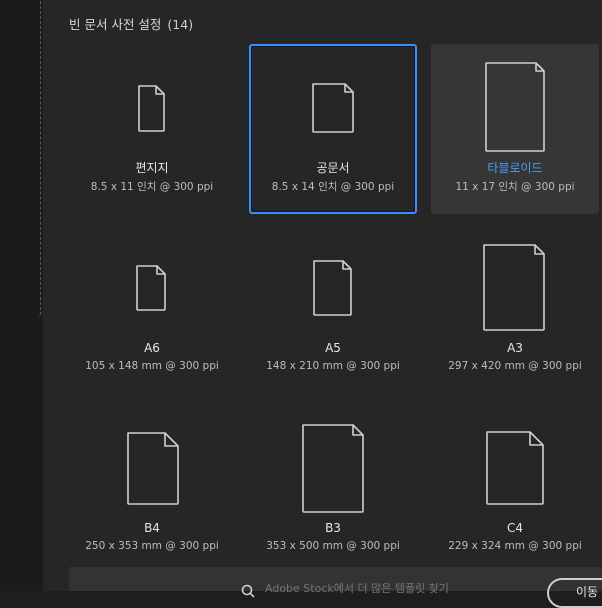 This screenshot has height=608, width=602. I want to click on search-icon, so click(248, 591).